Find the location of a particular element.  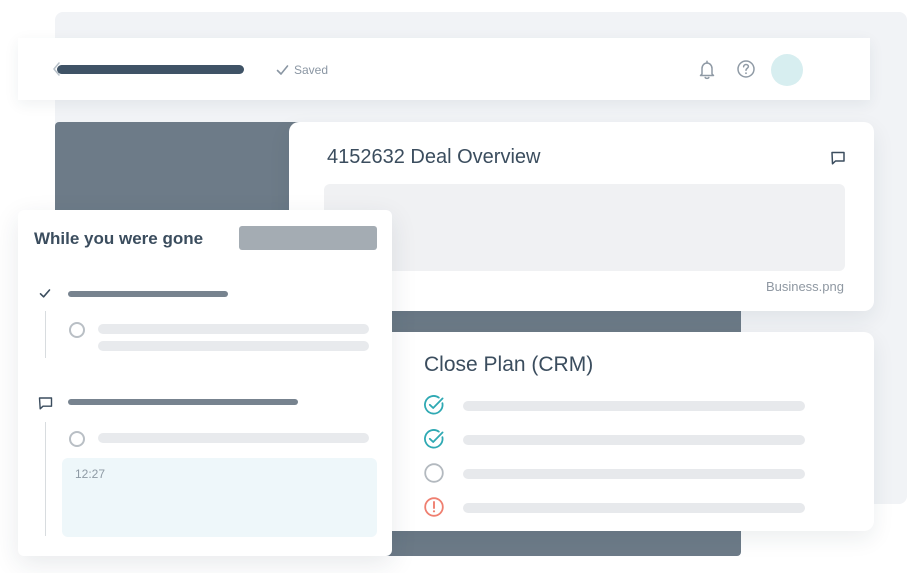

close-plan-title: Close Plan (CRM) is located at coordinates (509, 364).